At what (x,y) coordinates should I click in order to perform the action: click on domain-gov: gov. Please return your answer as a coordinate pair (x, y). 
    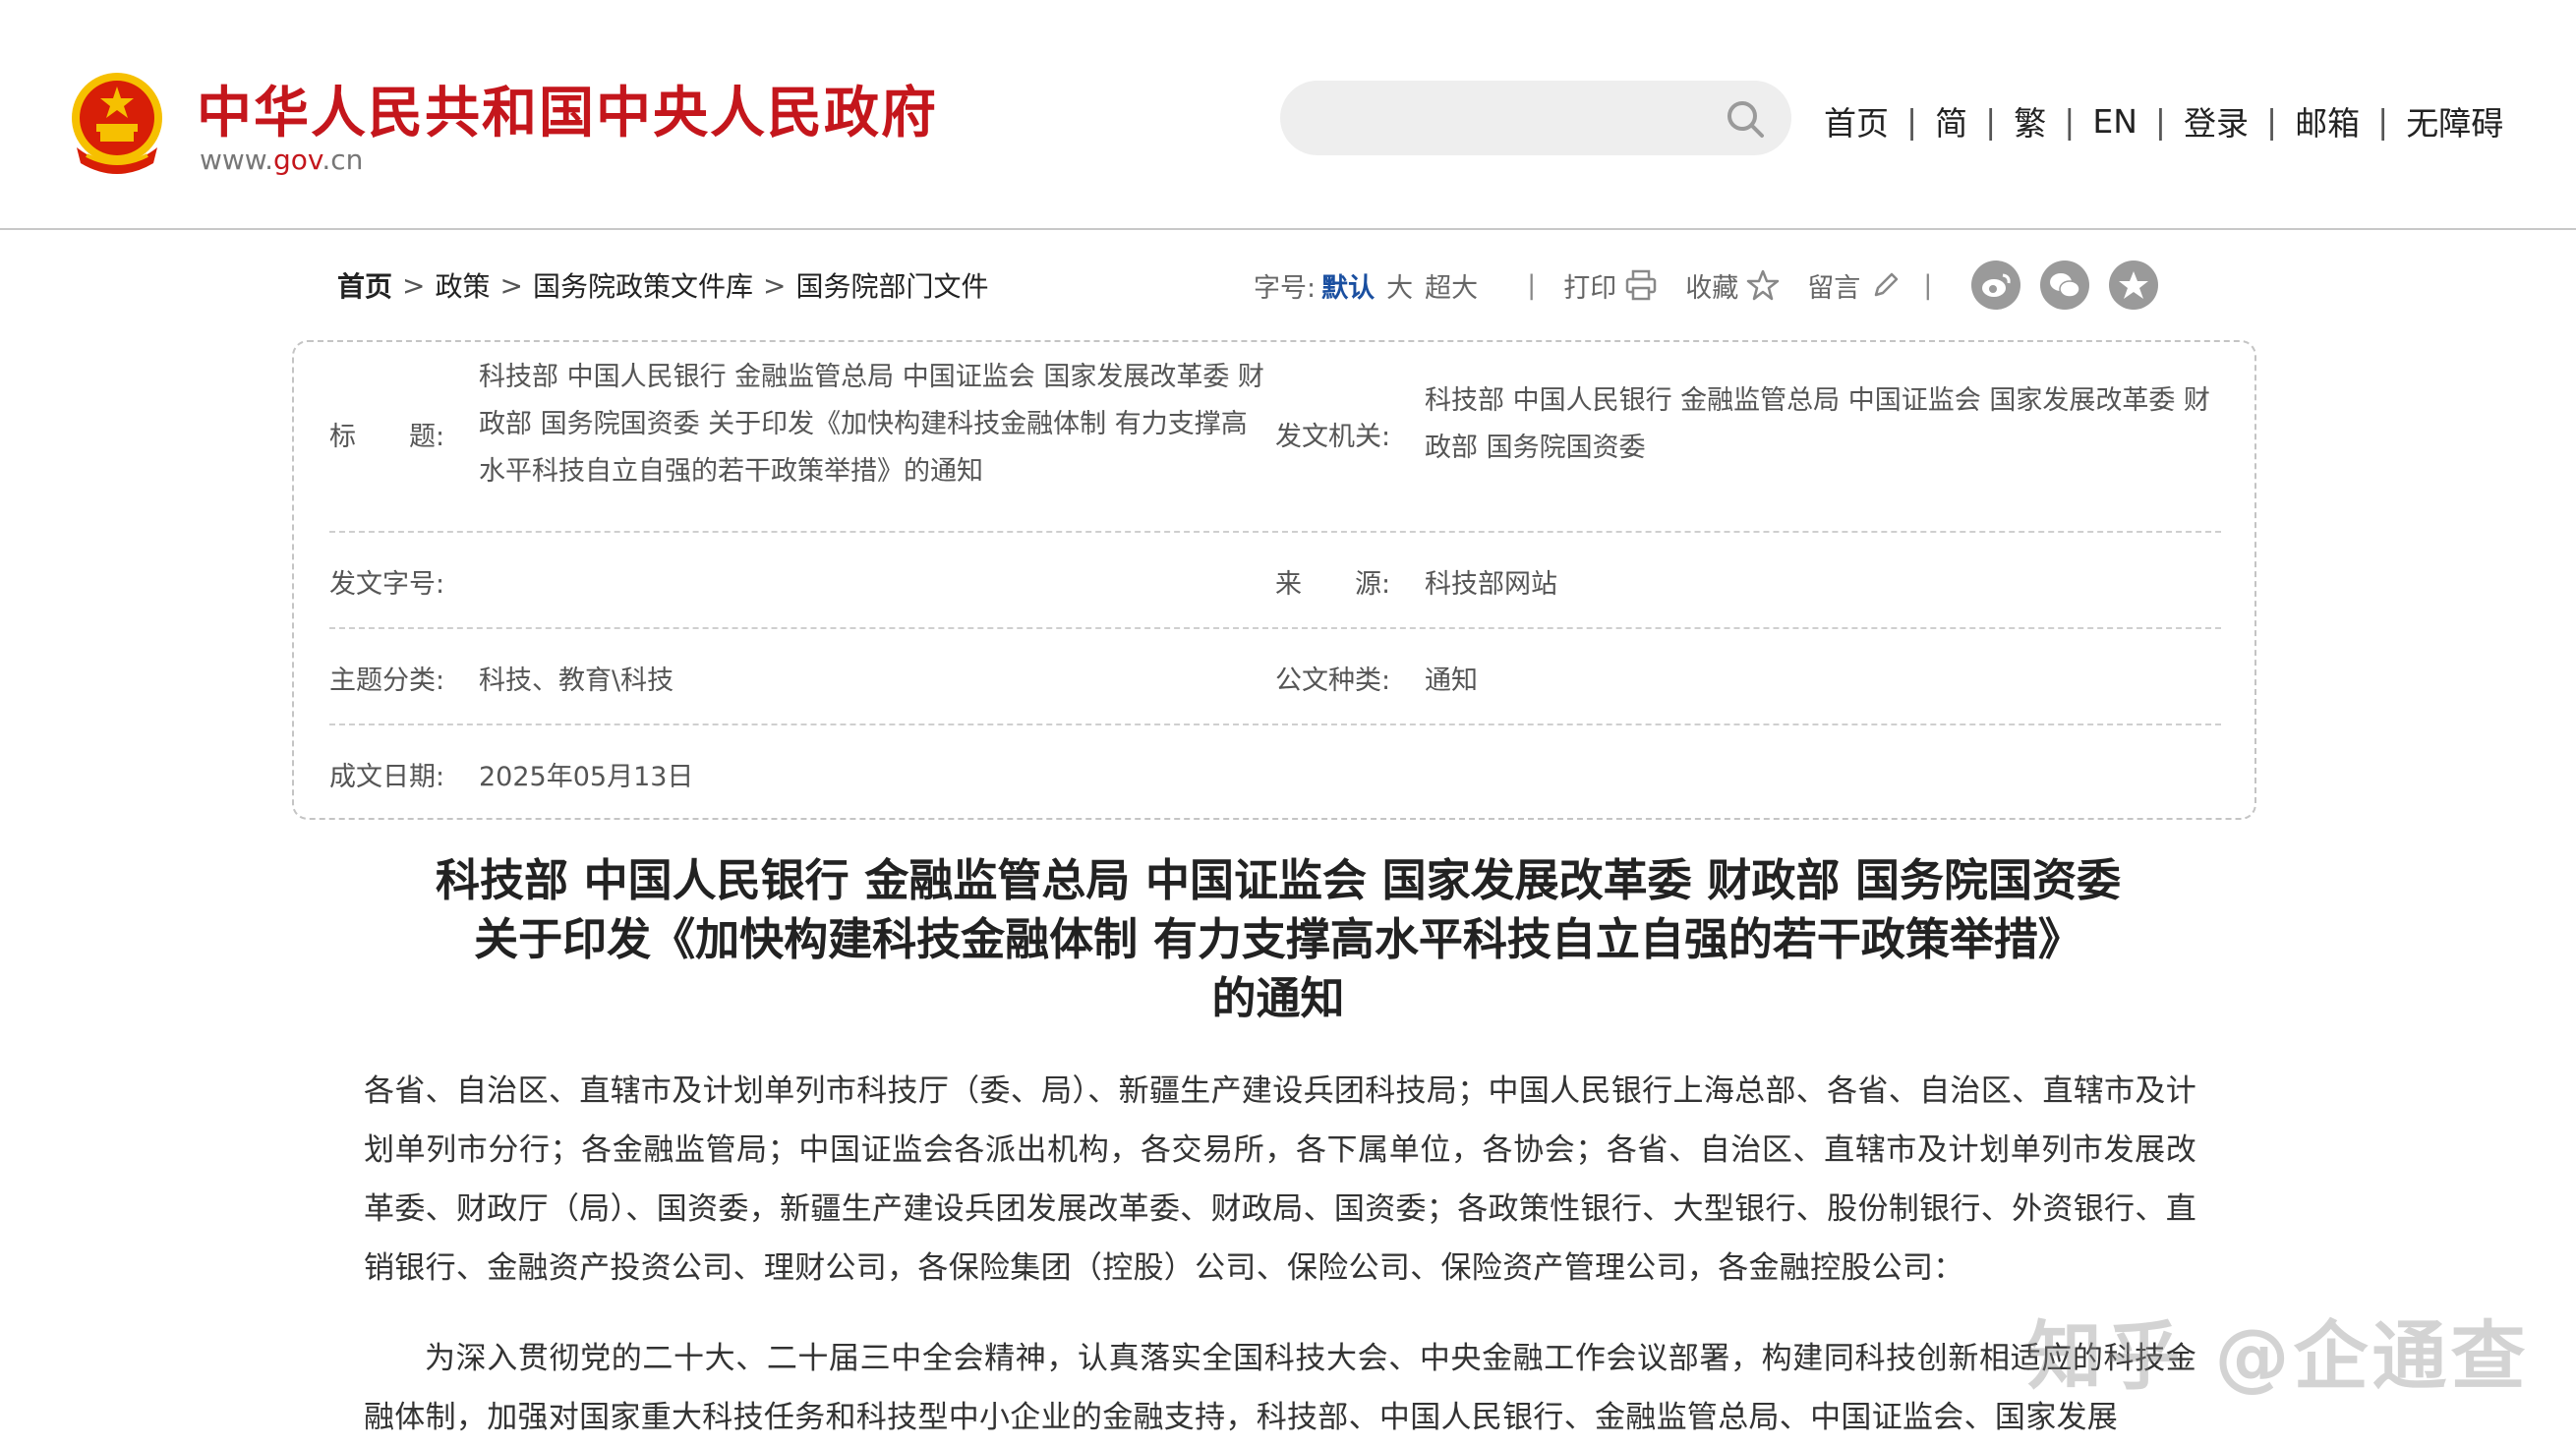
    Looking at the image, I should click on (297, 160).